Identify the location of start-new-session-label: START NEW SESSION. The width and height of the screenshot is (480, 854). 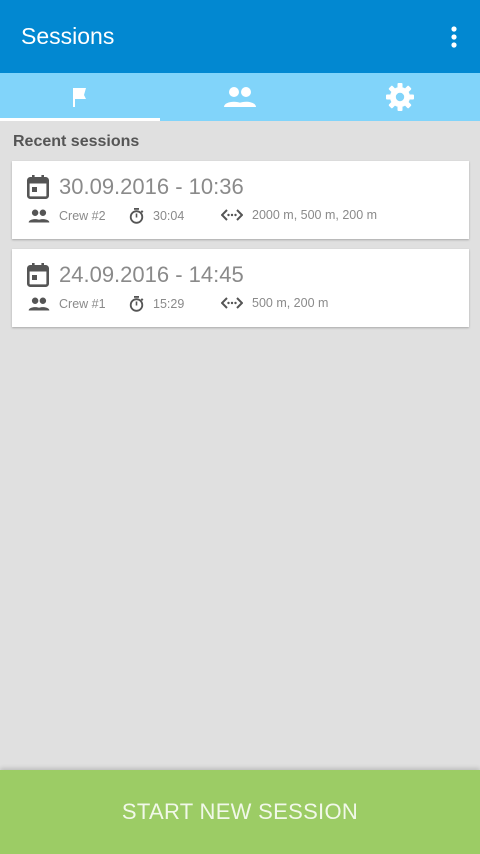
(240, 811).